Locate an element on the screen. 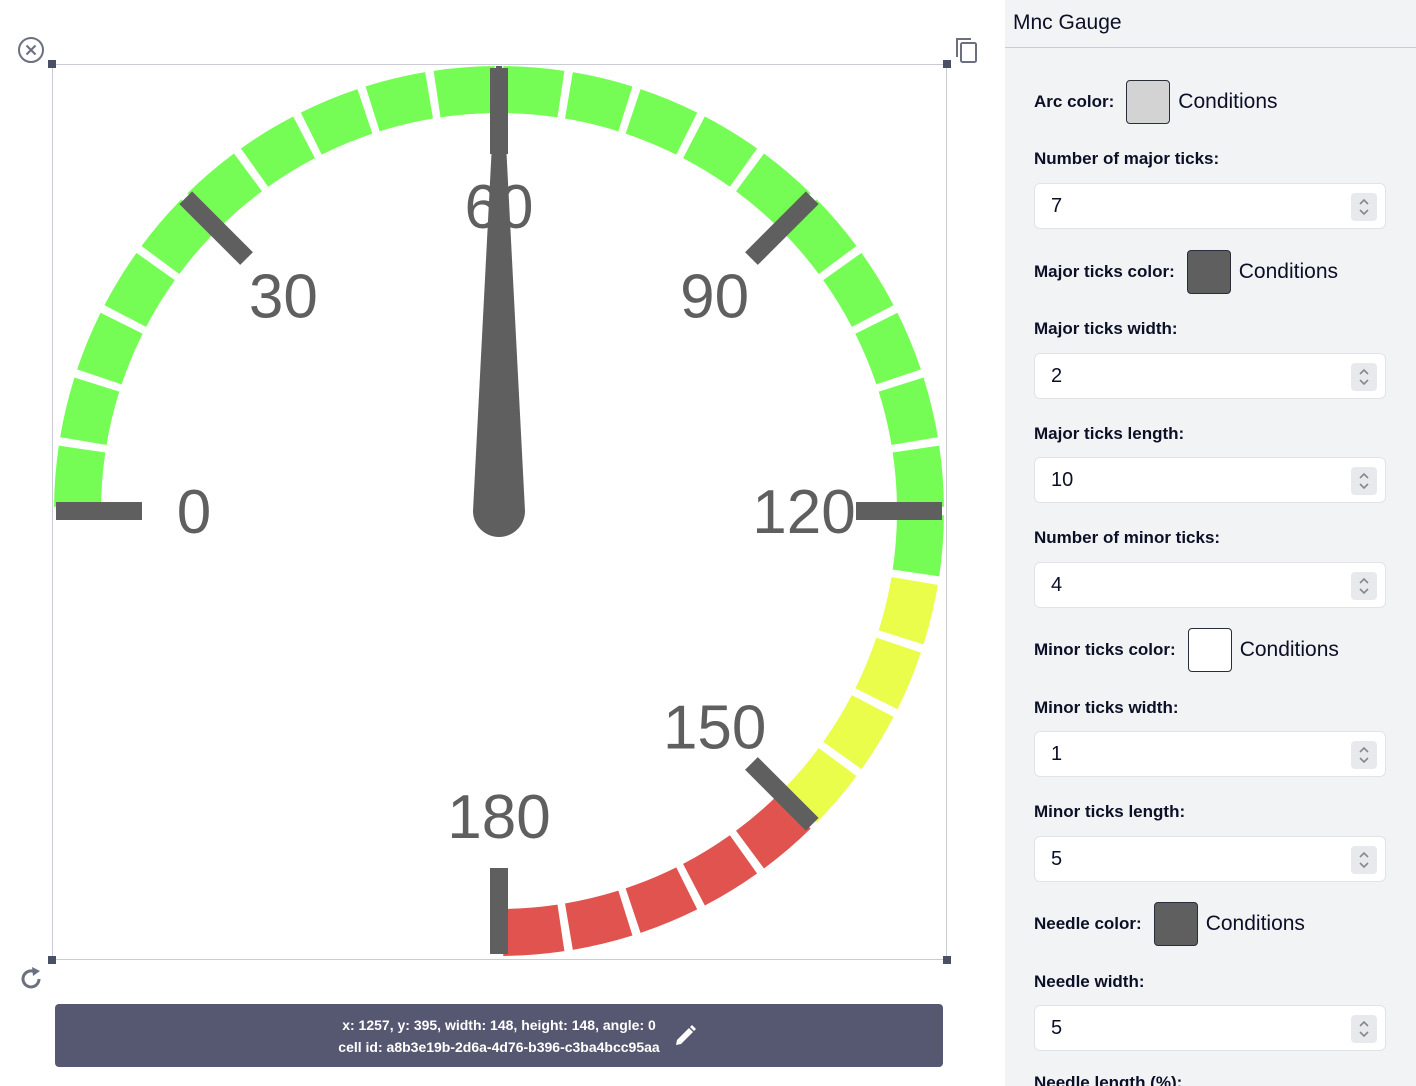 The width and height of the screenshot is (1416, 1086). needle-color-row: Needle color: Conditions is located at coordinates (1169, 924).